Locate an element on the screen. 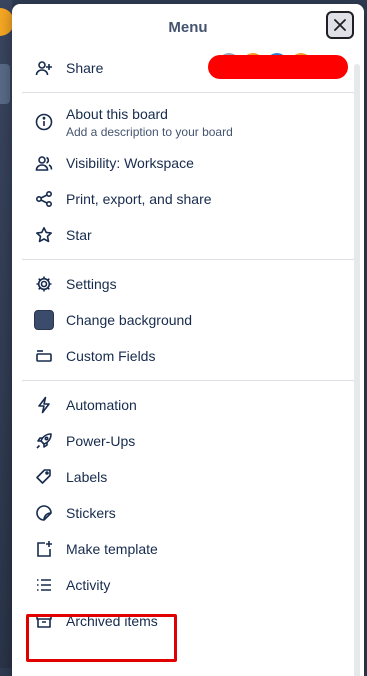 Image resolution: width=367 pixels, height=676 pixels. share-label: Share is located at coordinates (85, 68).